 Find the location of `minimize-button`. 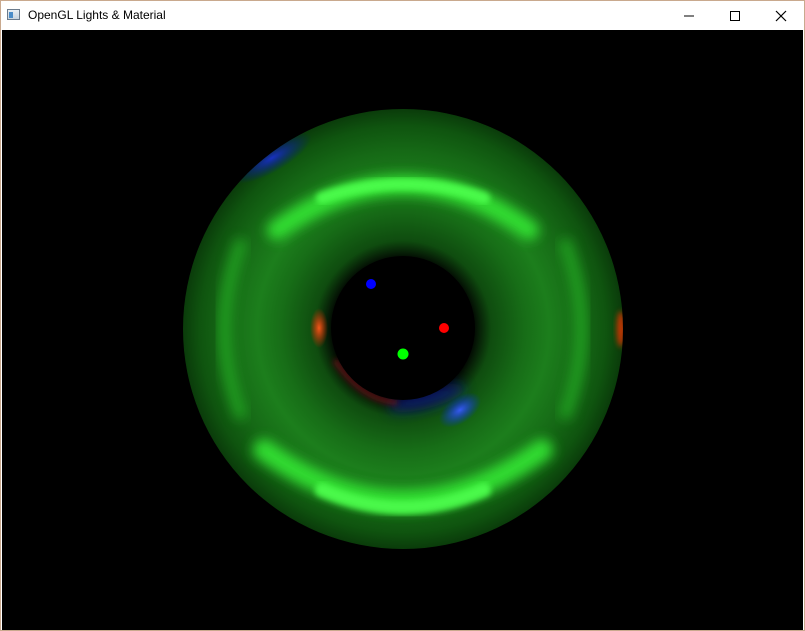

minimize-button is located at coordinates (689, 15).